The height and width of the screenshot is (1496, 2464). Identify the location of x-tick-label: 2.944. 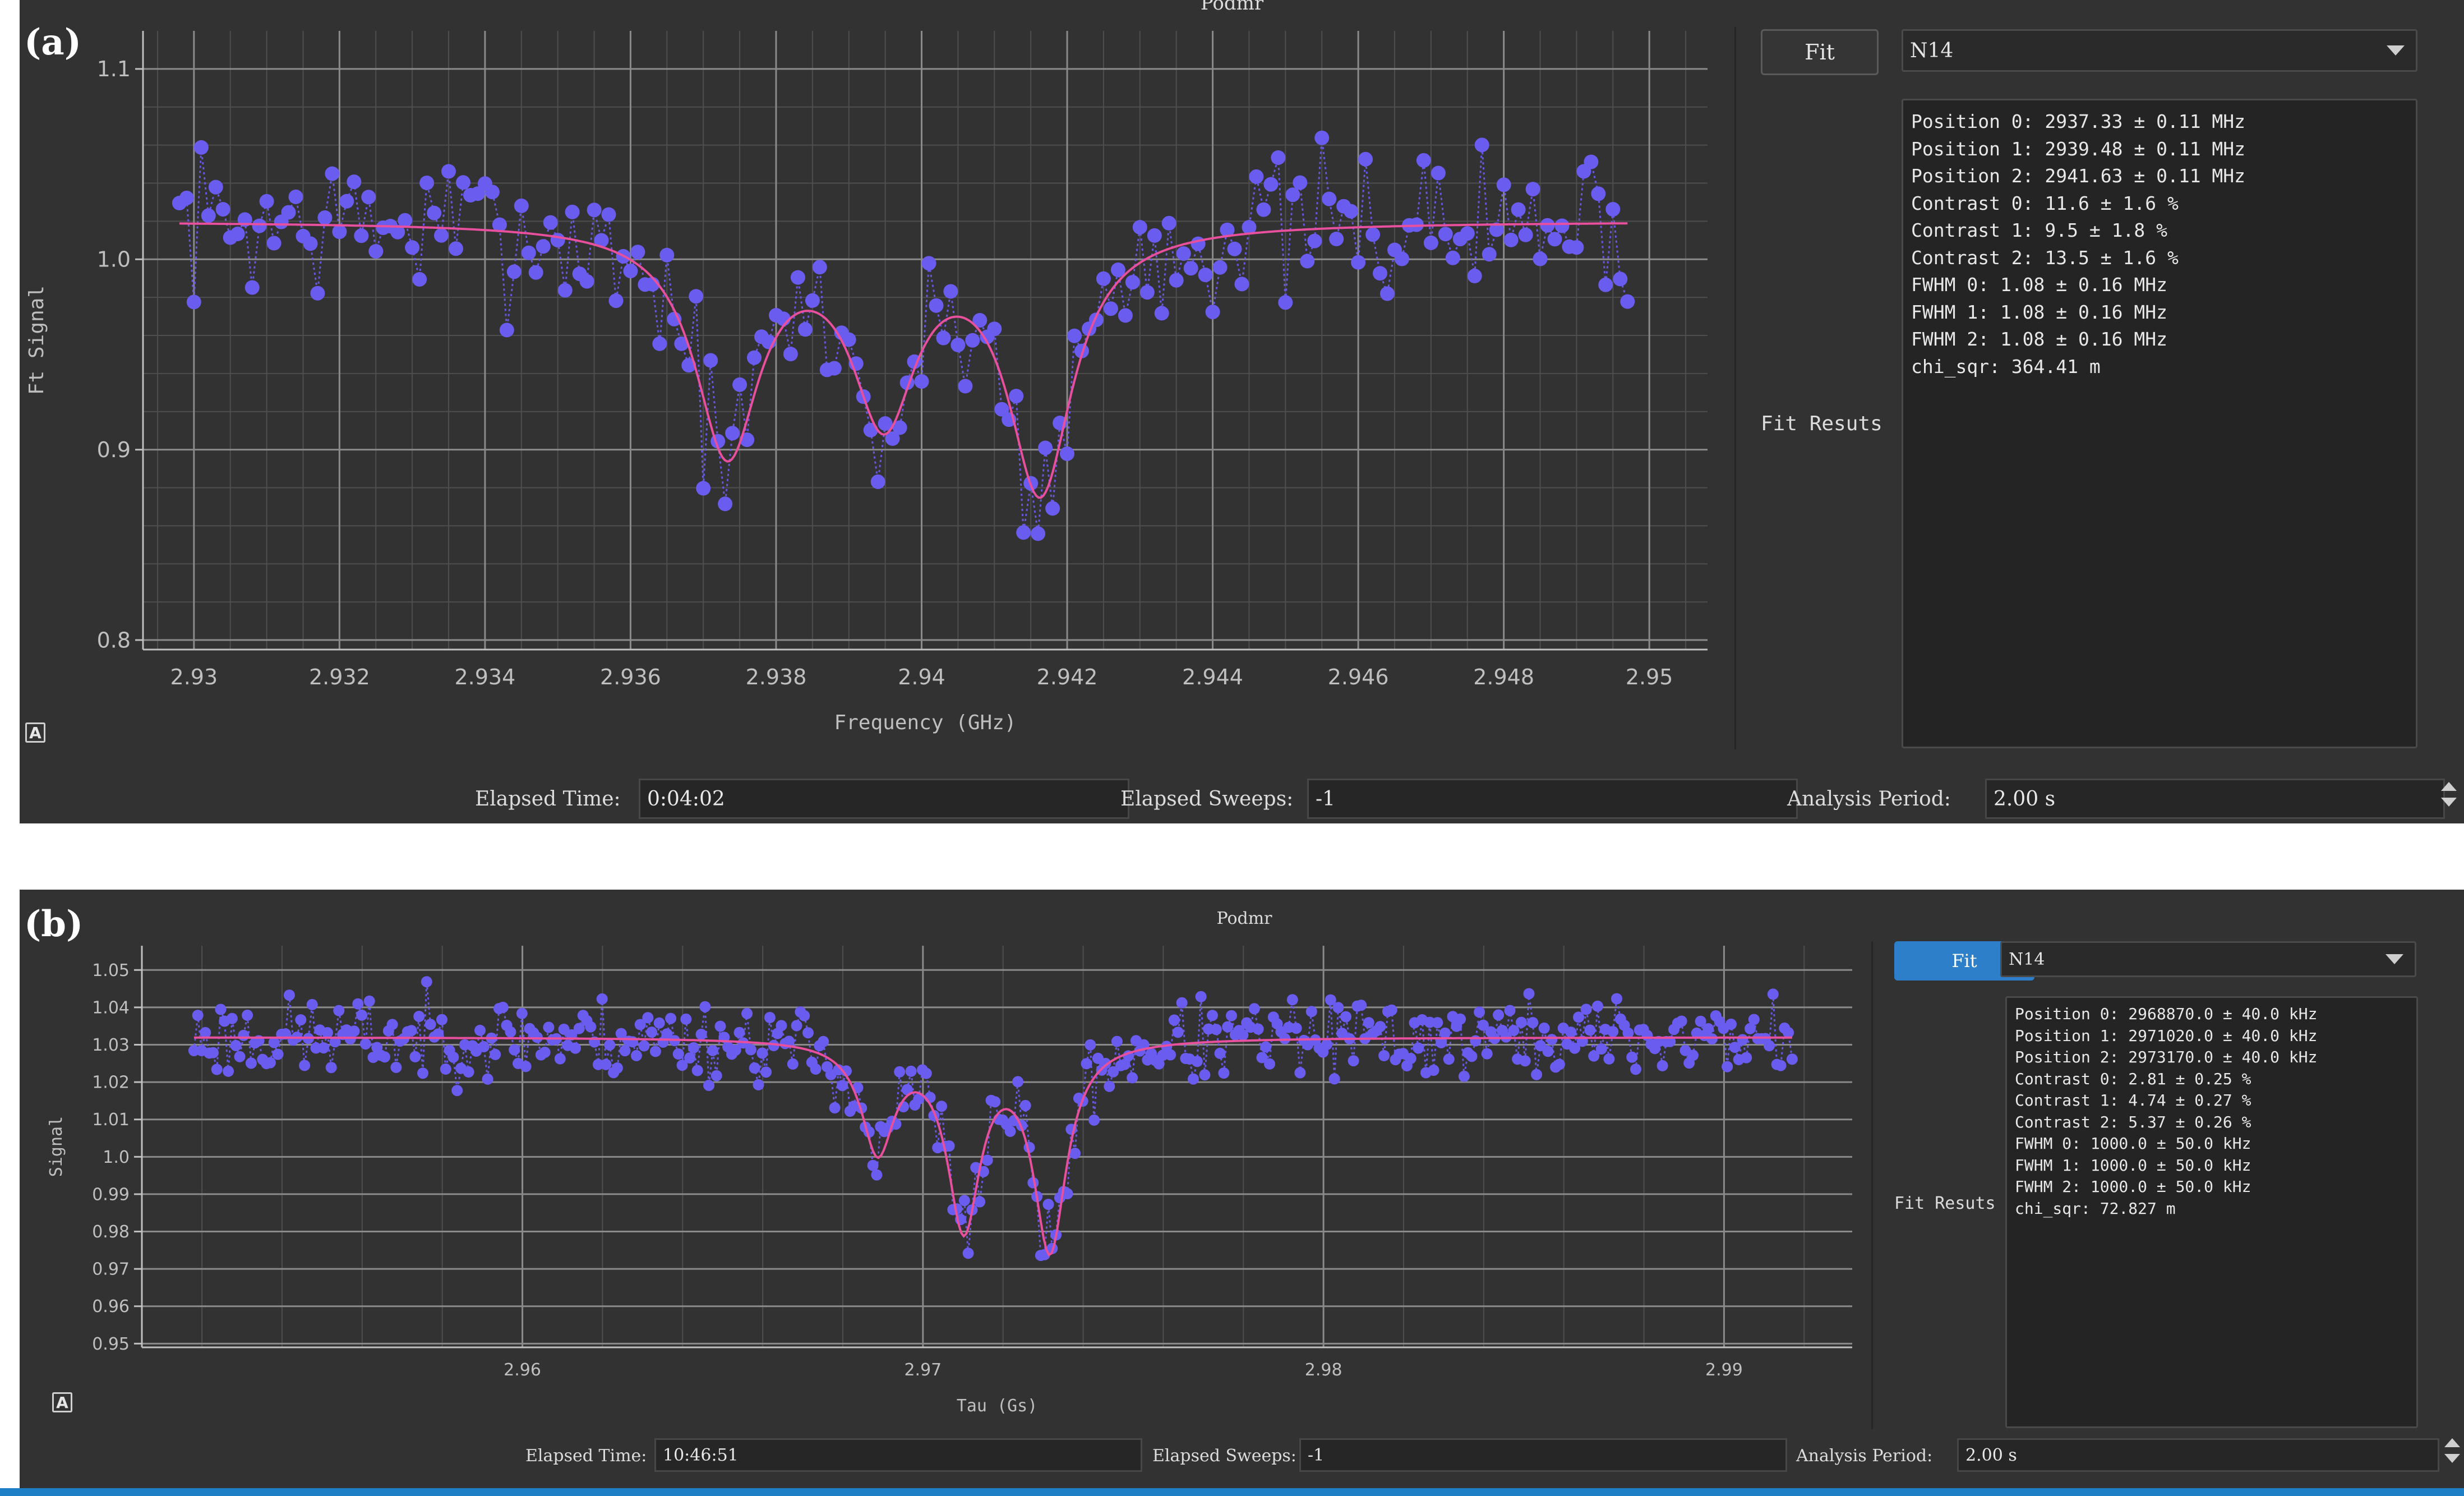
(1212, 677).